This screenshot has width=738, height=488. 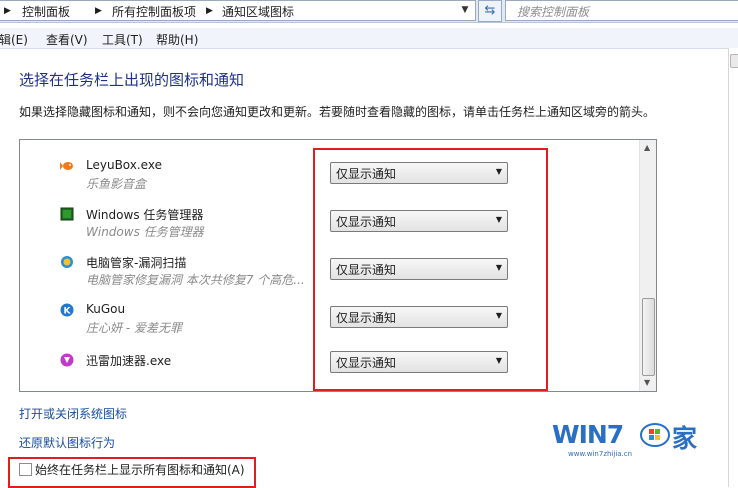 What do you see at coordinates (67, 214) in the screenshot?
I see `task-manager-icon` at bounding box center [67, 214].